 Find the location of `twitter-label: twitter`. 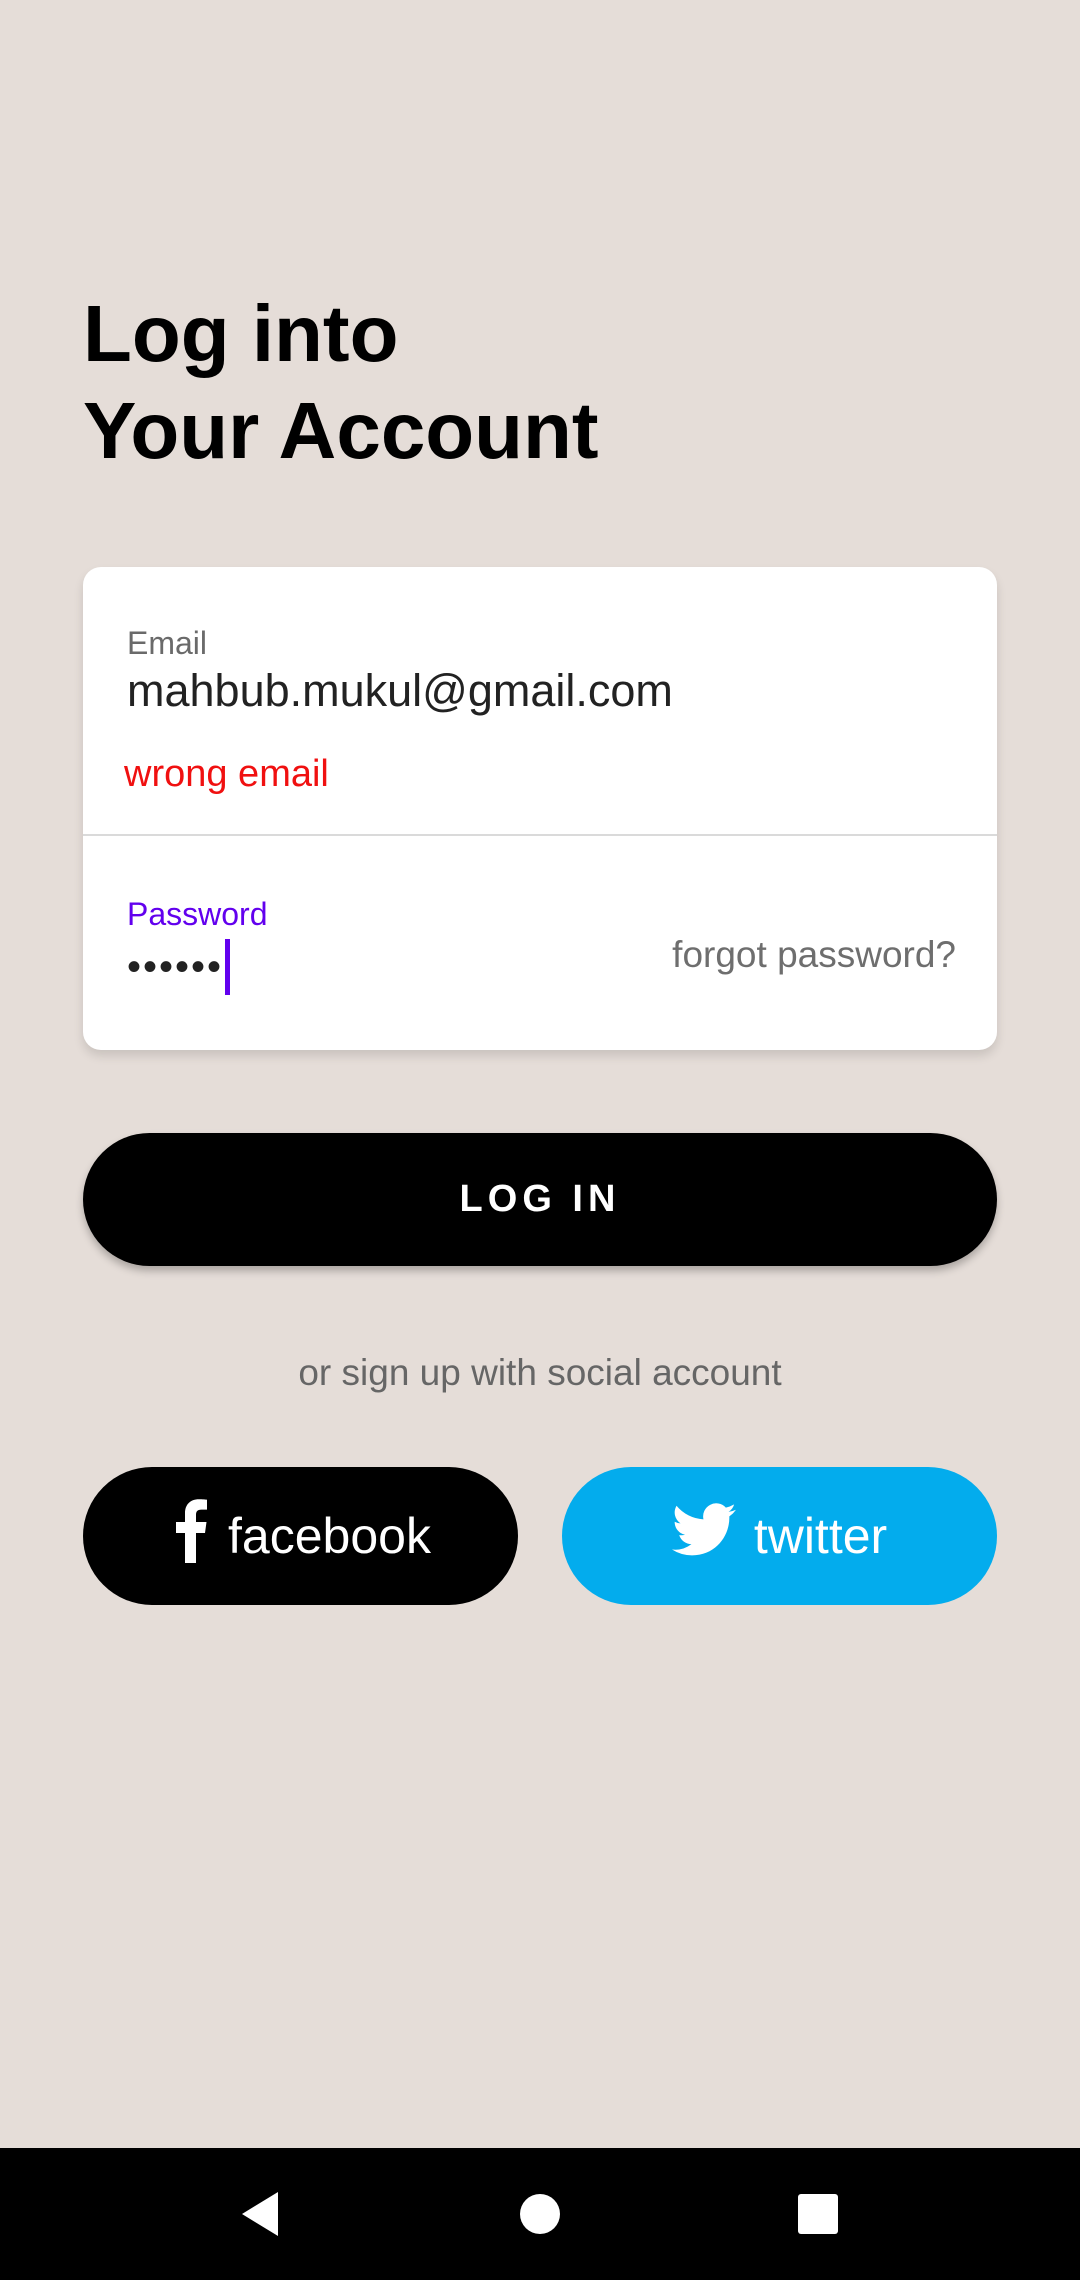

twitter-label: twitter is located at coordinates (820, 1536).